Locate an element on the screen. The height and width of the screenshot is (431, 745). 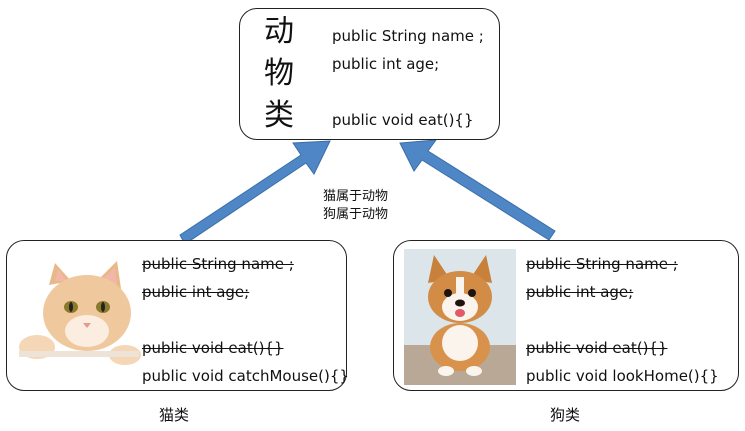
dog-class-caption: 狗类 is located at coordinates (565, 415).